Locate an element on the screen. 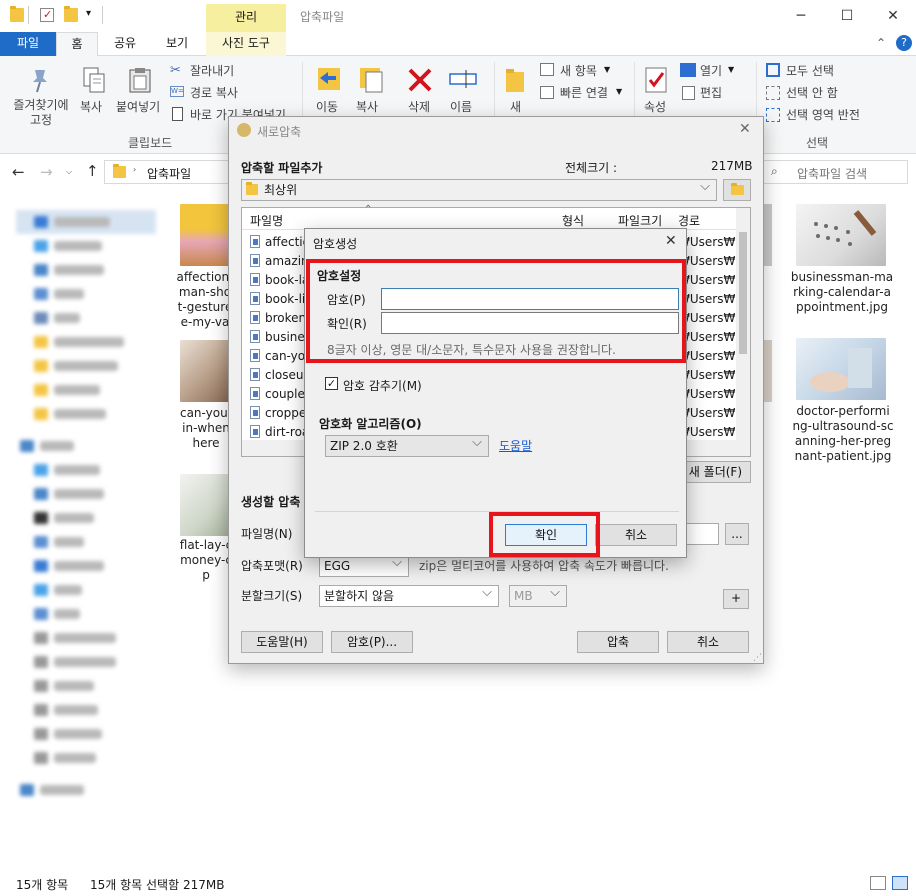  select-all-button: 모두 선택 is located at coordinates (810, 70).